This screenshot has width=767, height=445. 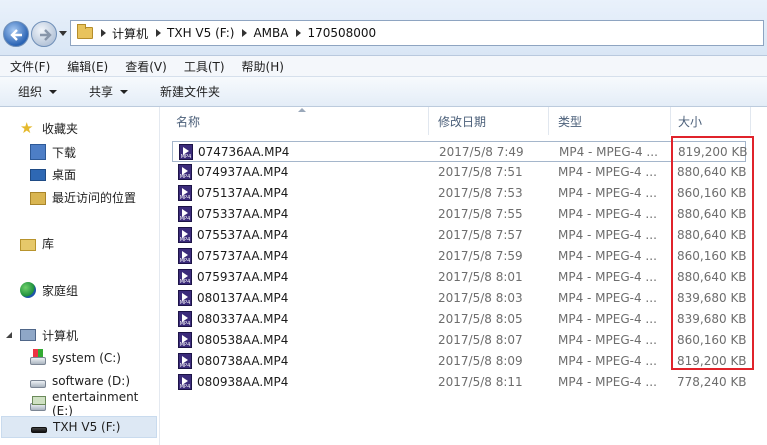 I want to click on nav-drive-f: TXH V5 (F:), so click(x=79, y=427).